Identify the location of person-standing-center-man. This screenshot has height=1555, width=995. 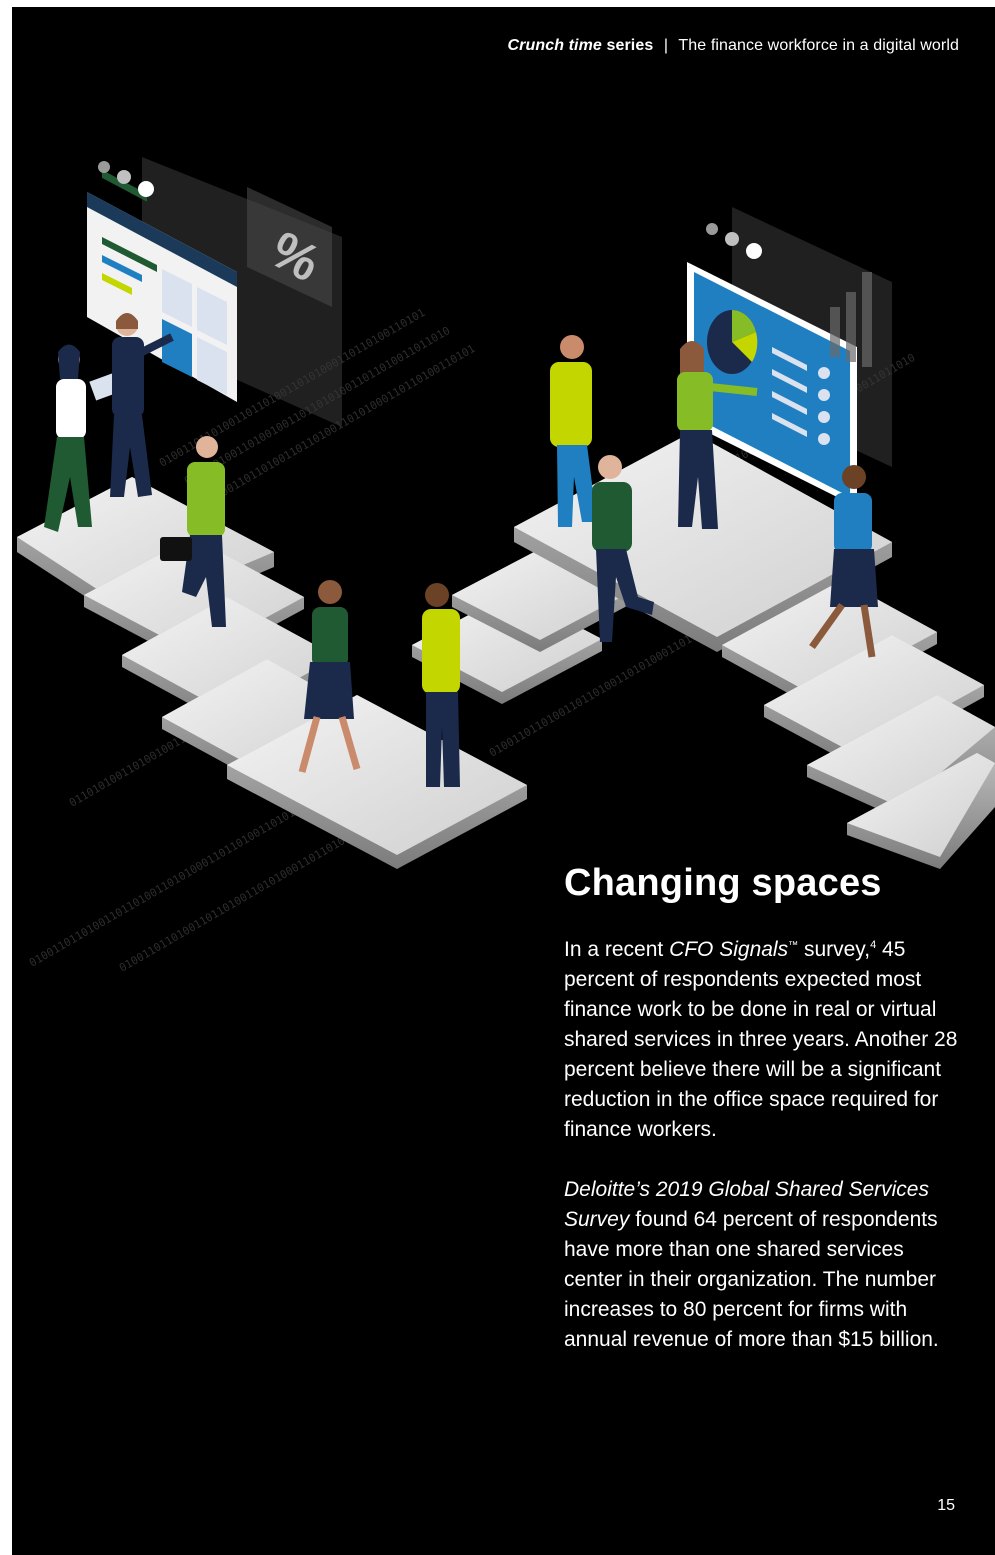
(441, 685).